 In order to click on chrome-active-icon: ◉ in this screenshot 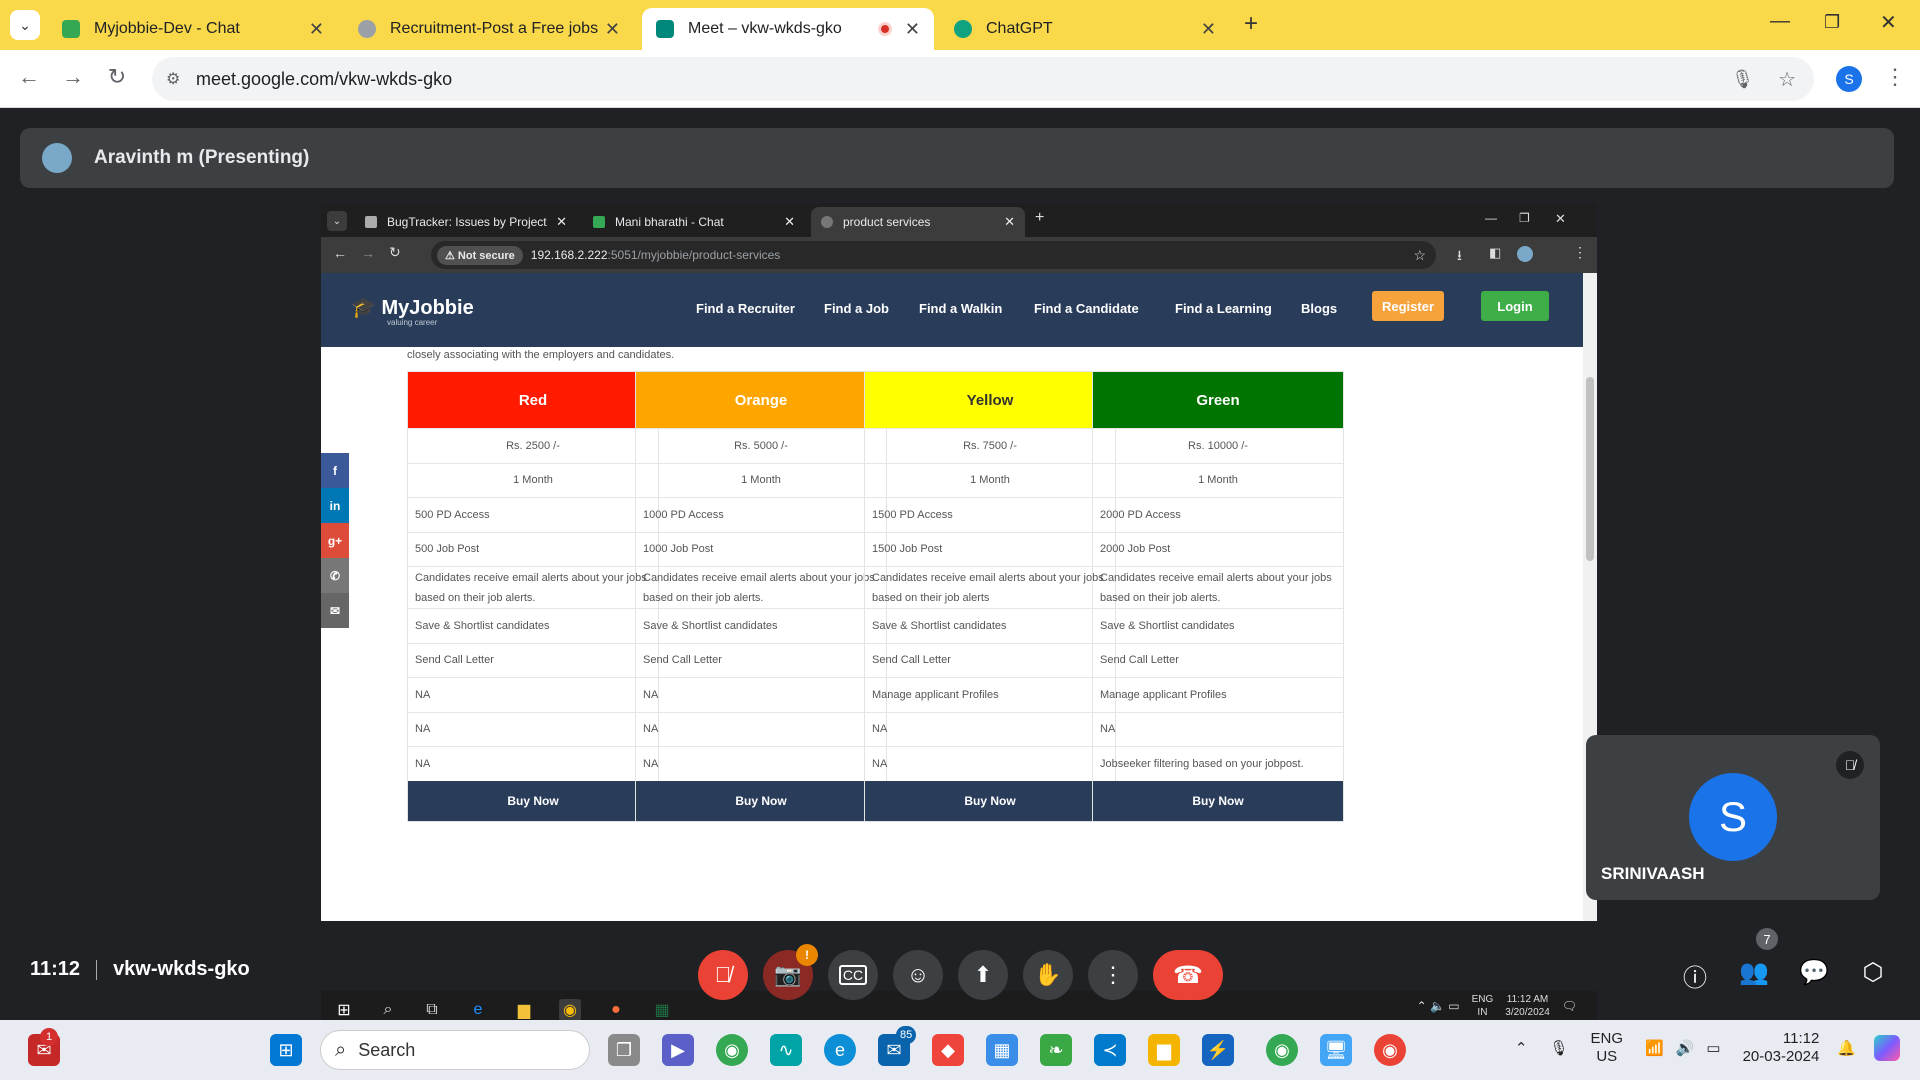, I will do `click(1282, 1050)`.